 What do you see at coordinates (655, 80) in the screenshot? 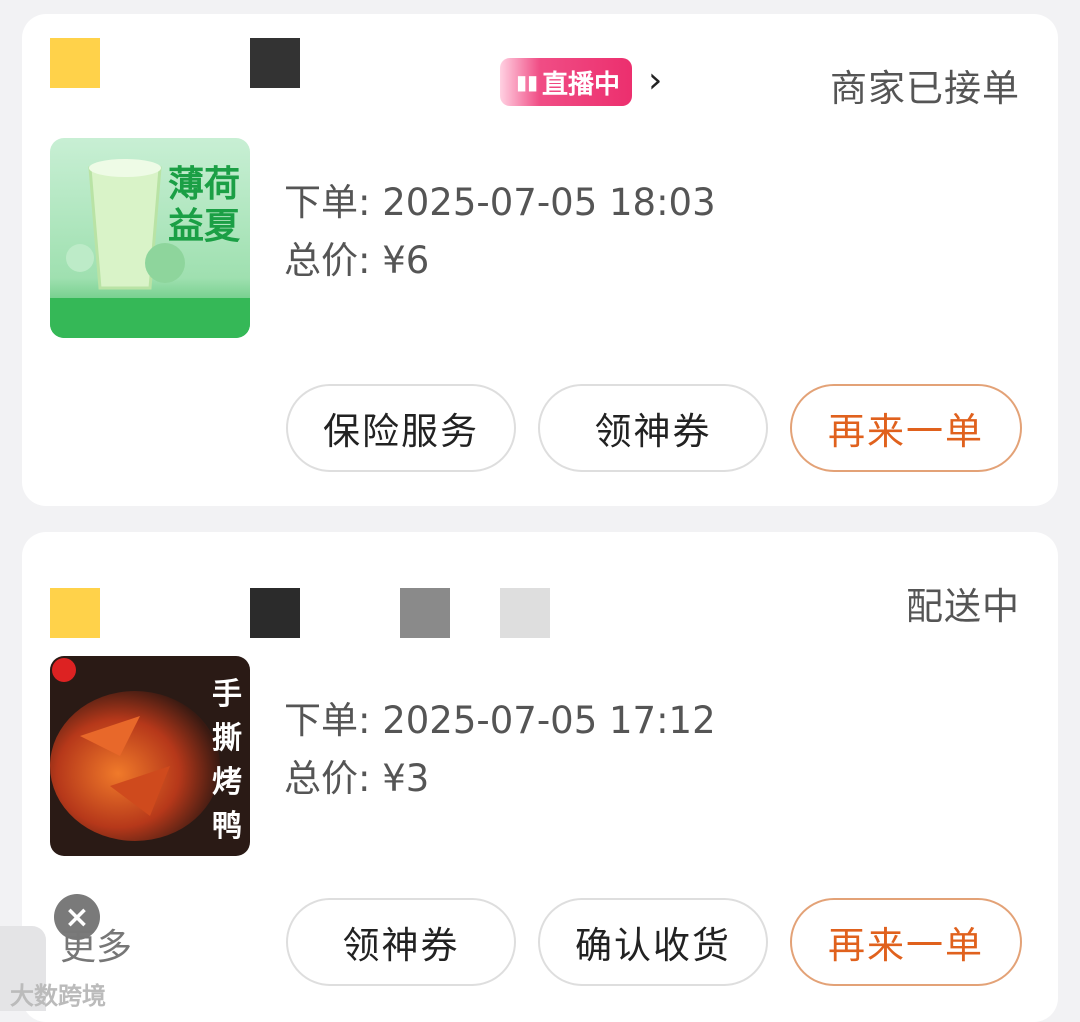
I see `chevron-right-icon: ›` at bounding box center [655, 80].